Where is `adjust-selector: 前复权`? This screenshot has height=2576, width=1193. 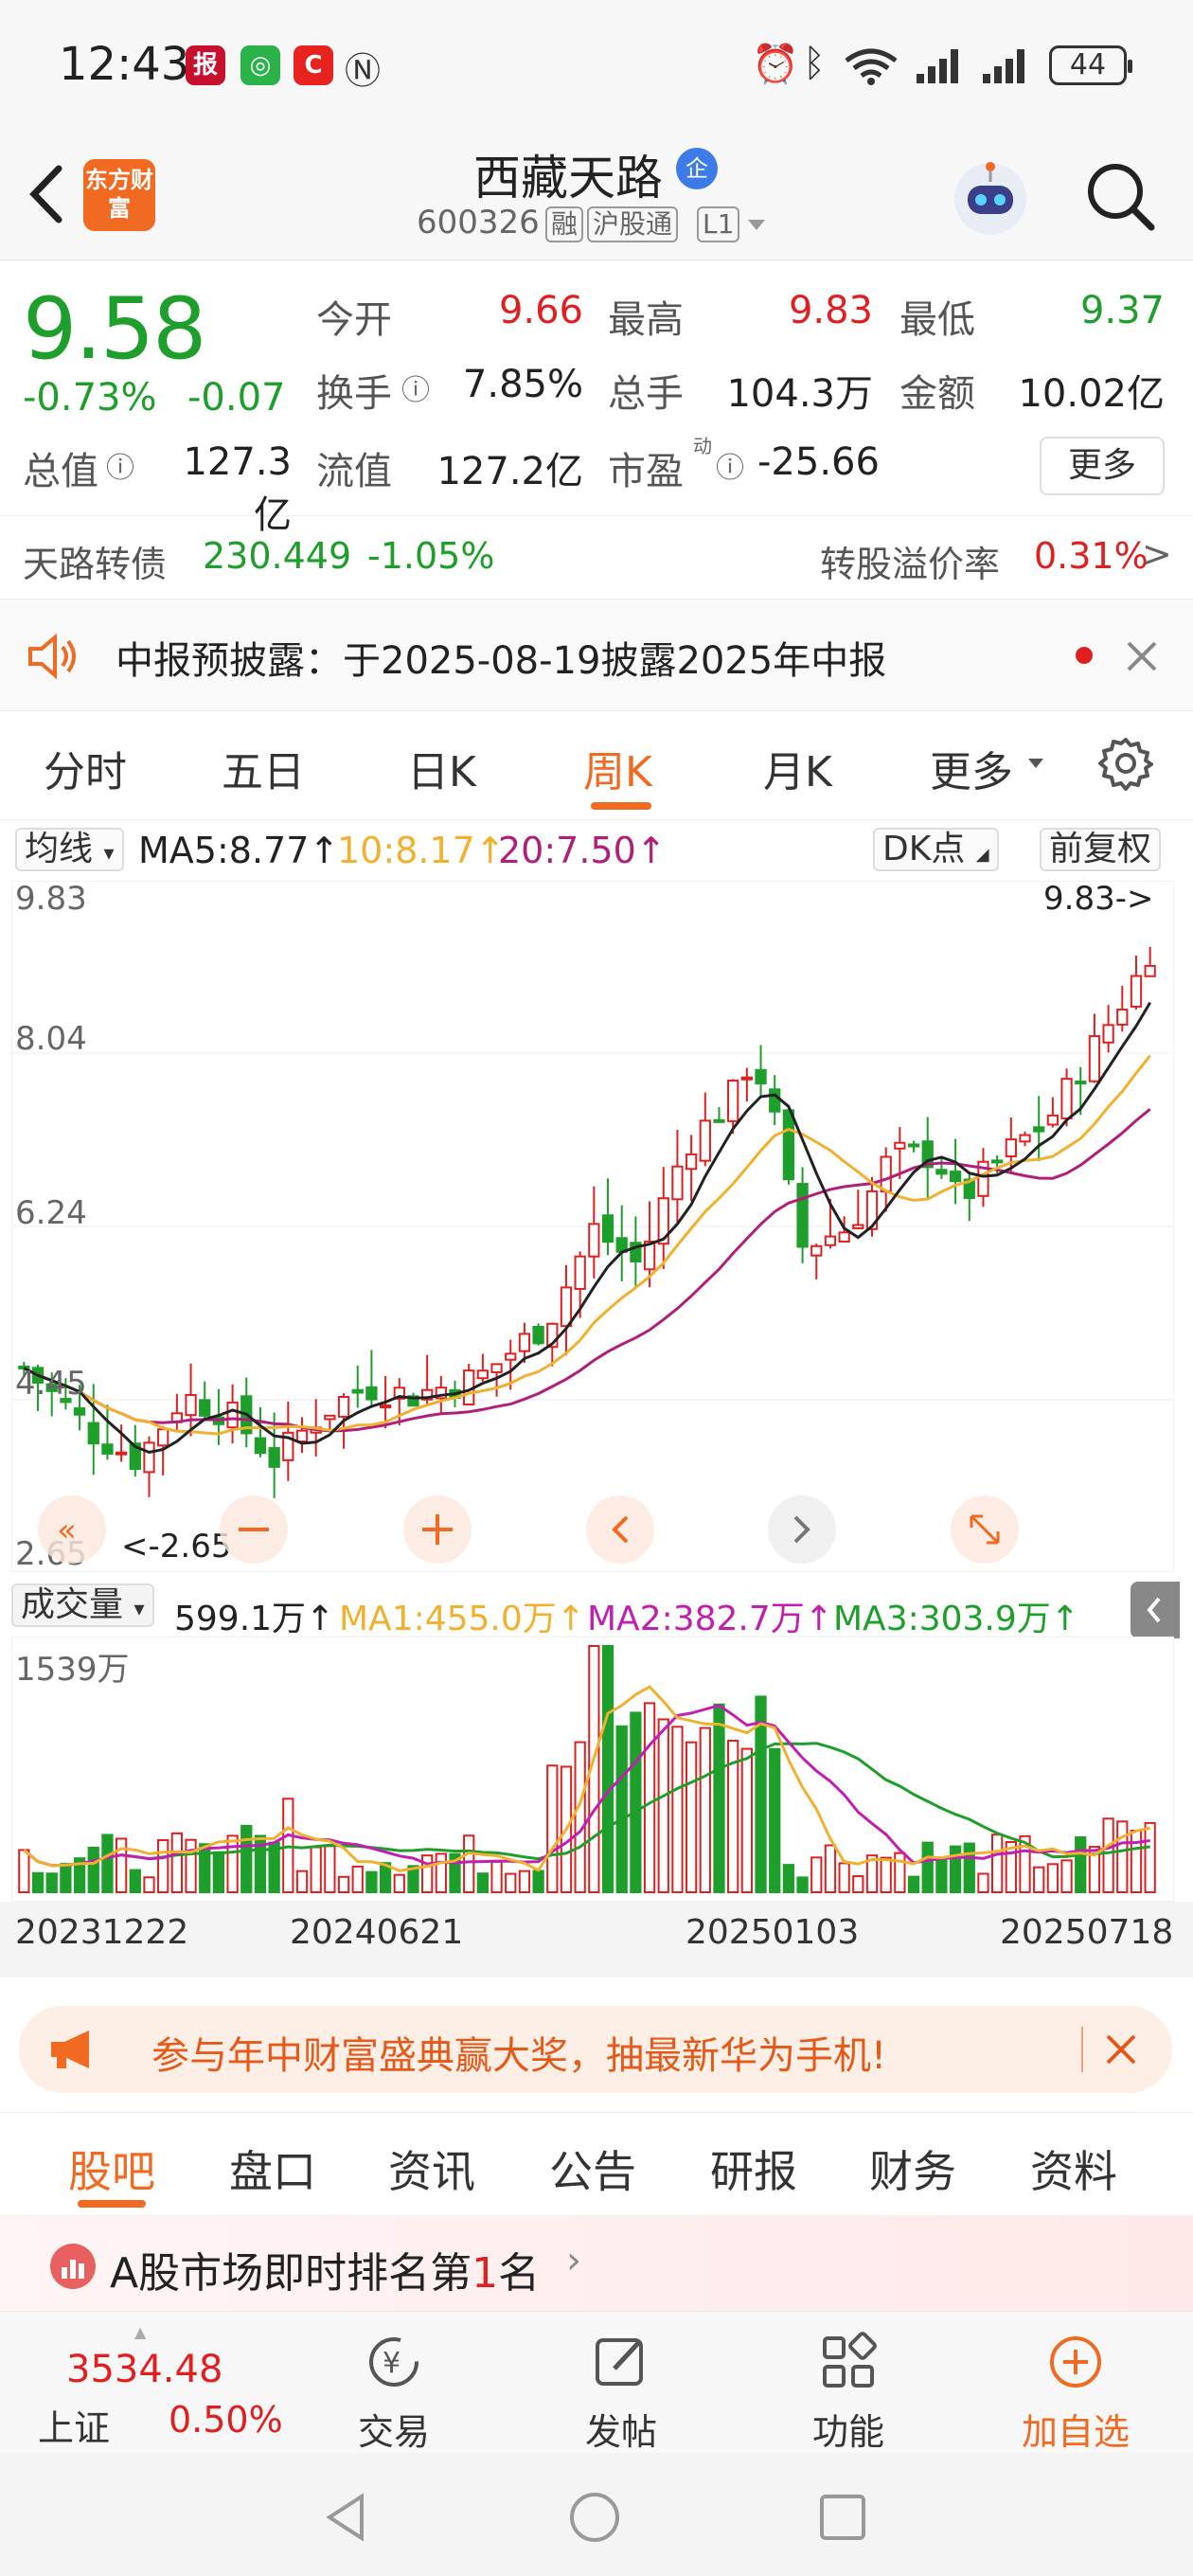 adjust-selector: 前复权 is located at coordinates (1101, 849).